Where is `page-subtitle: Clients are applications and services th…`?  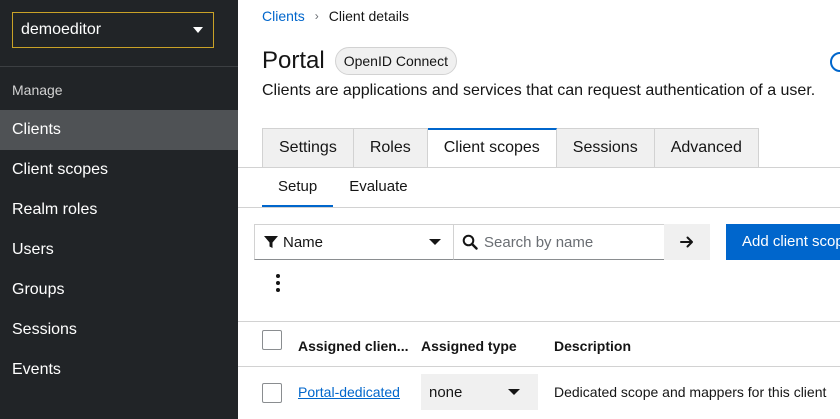
page-subtitle: Clients are applications and services th… is located at coordinates (539, 90).